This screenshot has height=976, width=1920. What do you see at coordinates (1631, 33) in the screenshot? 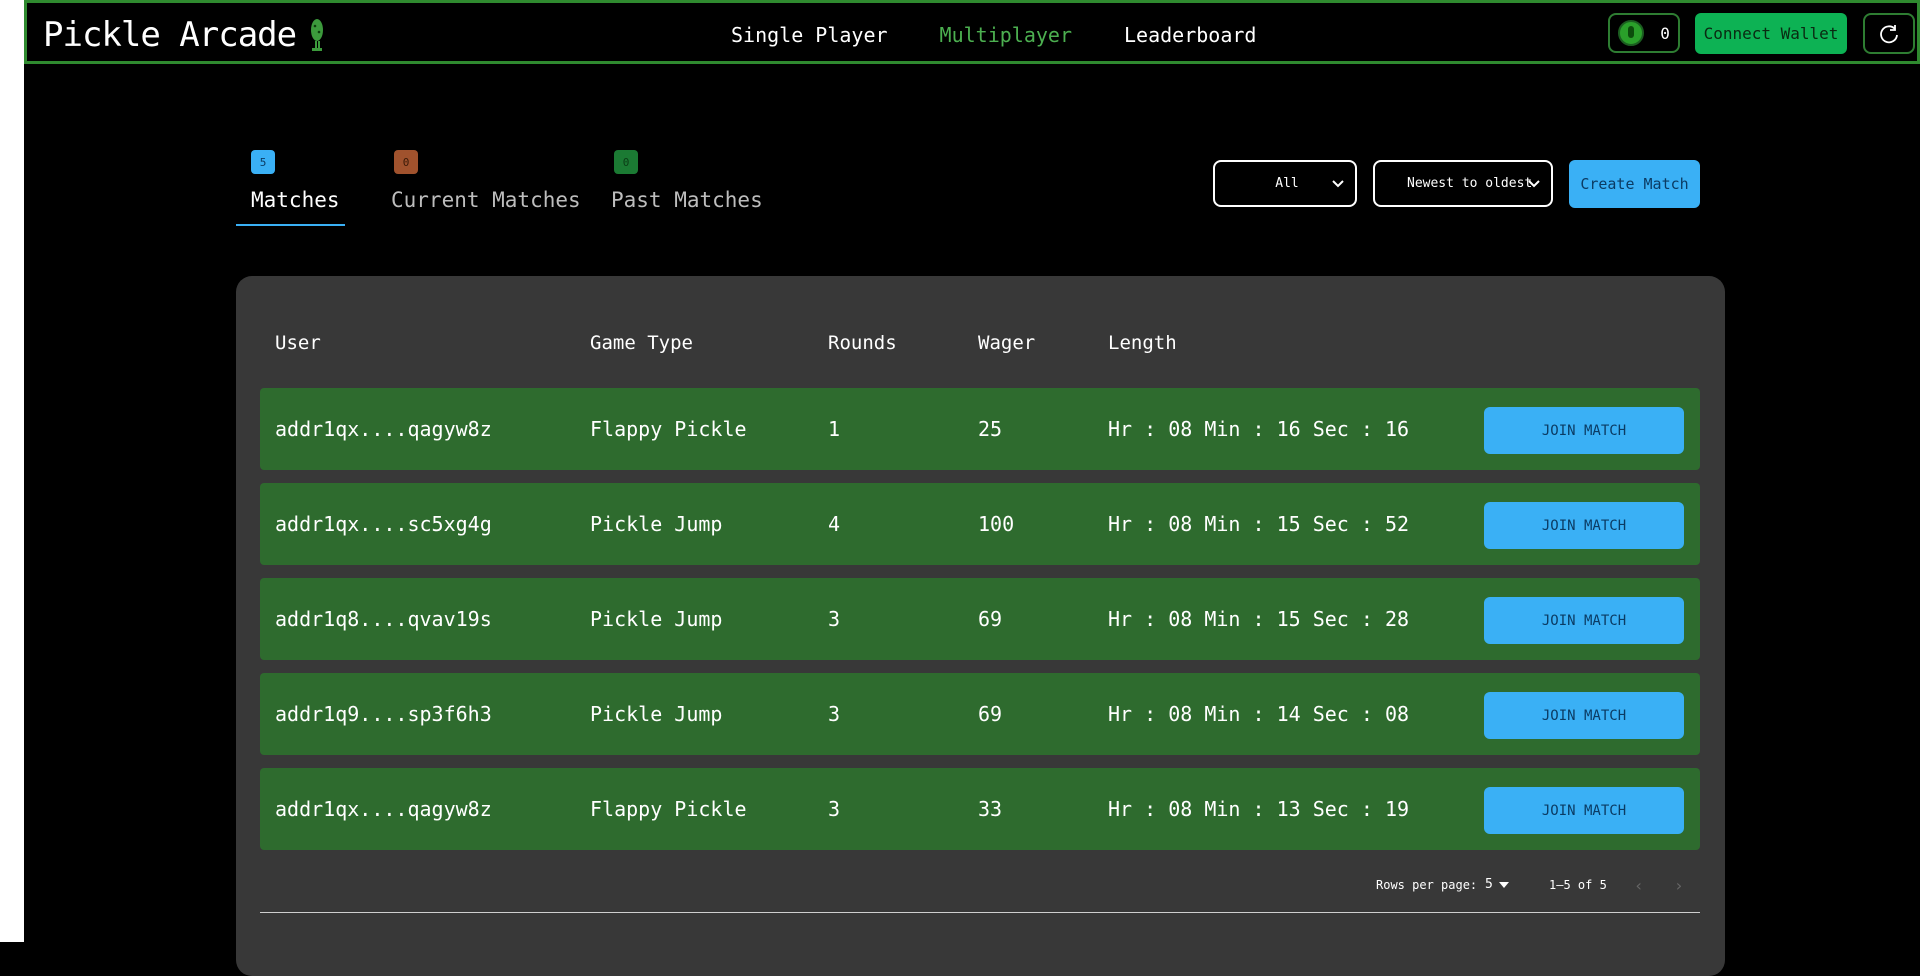
I see `pickle-coin-icon` at bounding box center [1631, 33].